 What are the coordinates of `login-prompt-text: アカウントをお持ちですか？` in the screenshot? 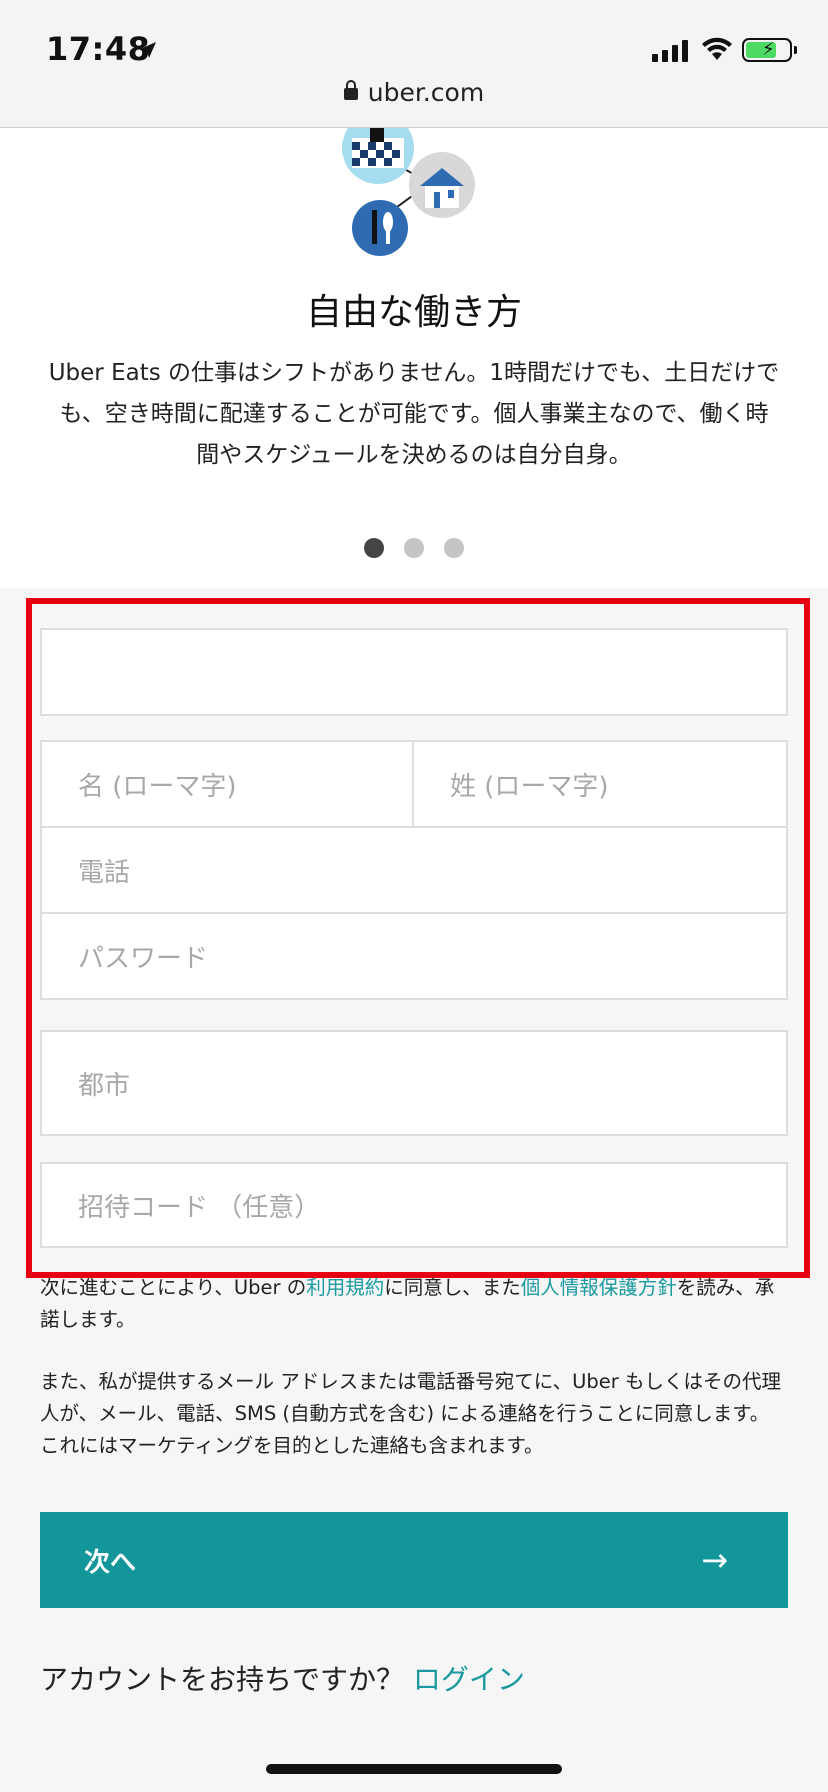 It's located at (222, 1679).